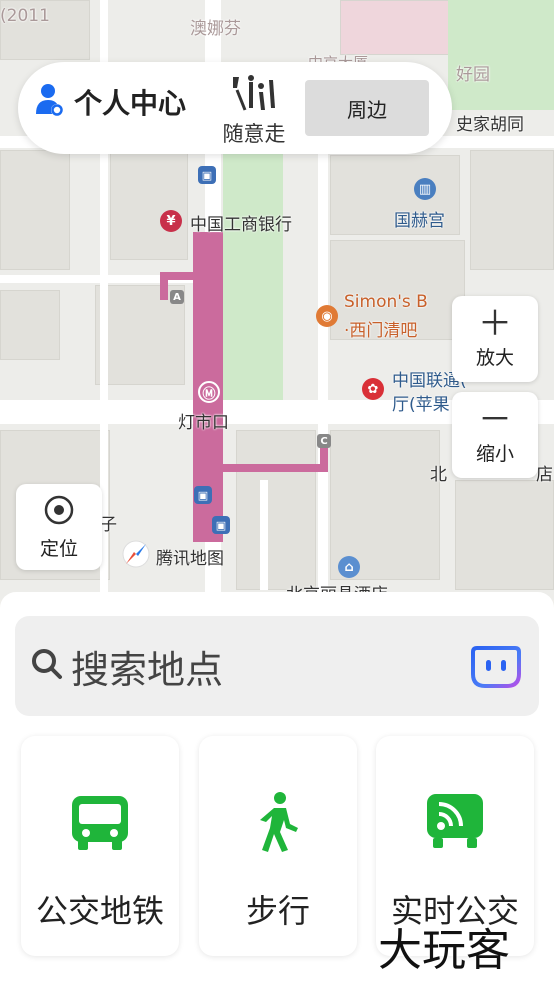 The height and width of the screenshot is (985, 554). I want to click on dengshikou-label: 灯市口, so click(203, 420).